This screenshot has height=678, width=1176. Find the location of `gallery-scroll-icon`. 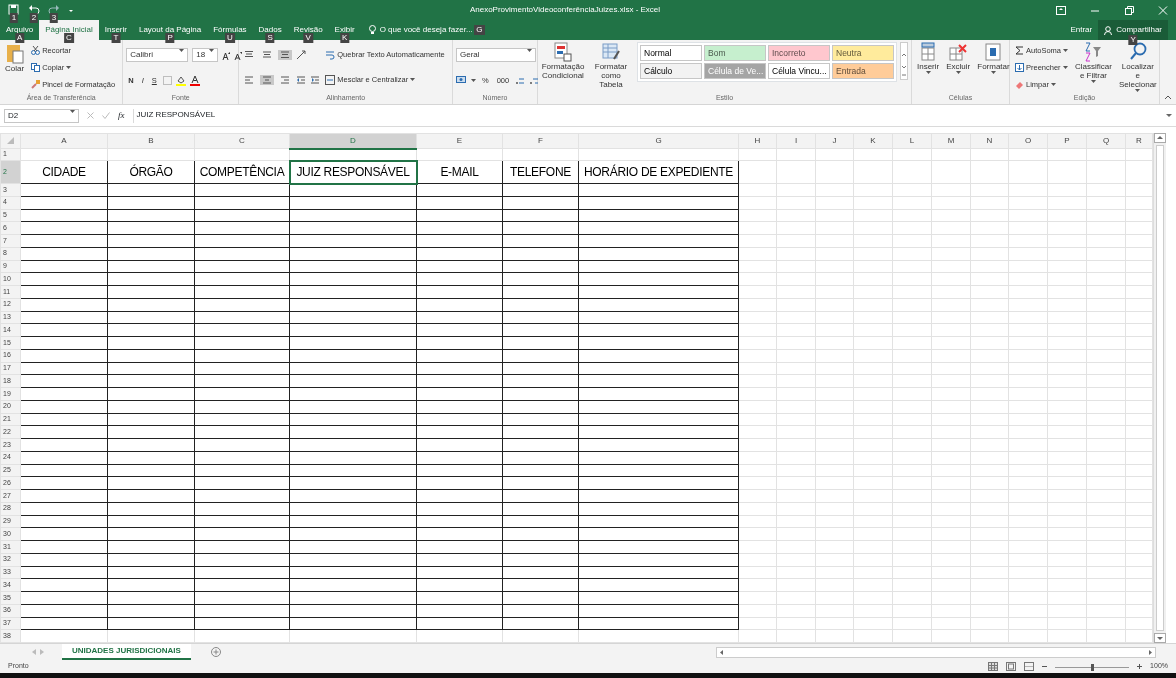

gallery-scroll-icon is located at coordinates (904, 61).